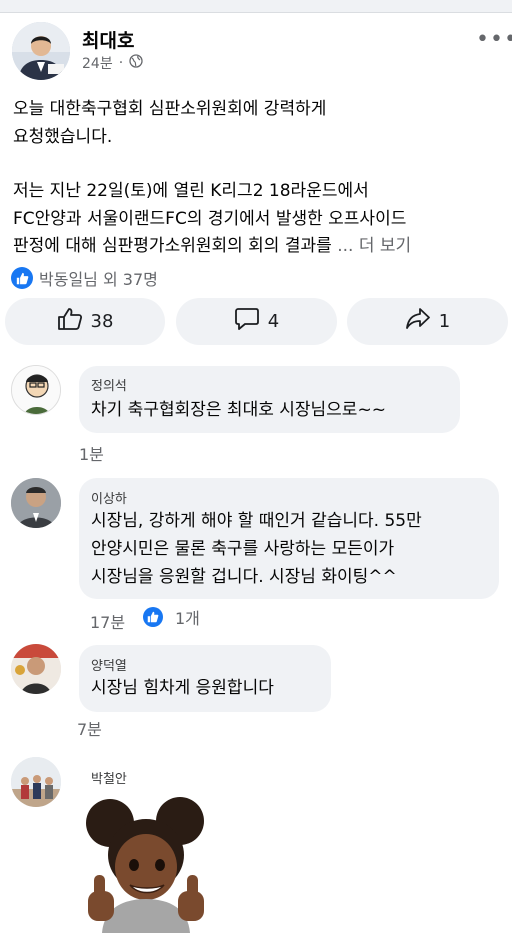  What do you see at coordinates (146, 864) in the screenshot?
I see `sticker-avatar-thumbs-up` at bounding box center [146, 864].